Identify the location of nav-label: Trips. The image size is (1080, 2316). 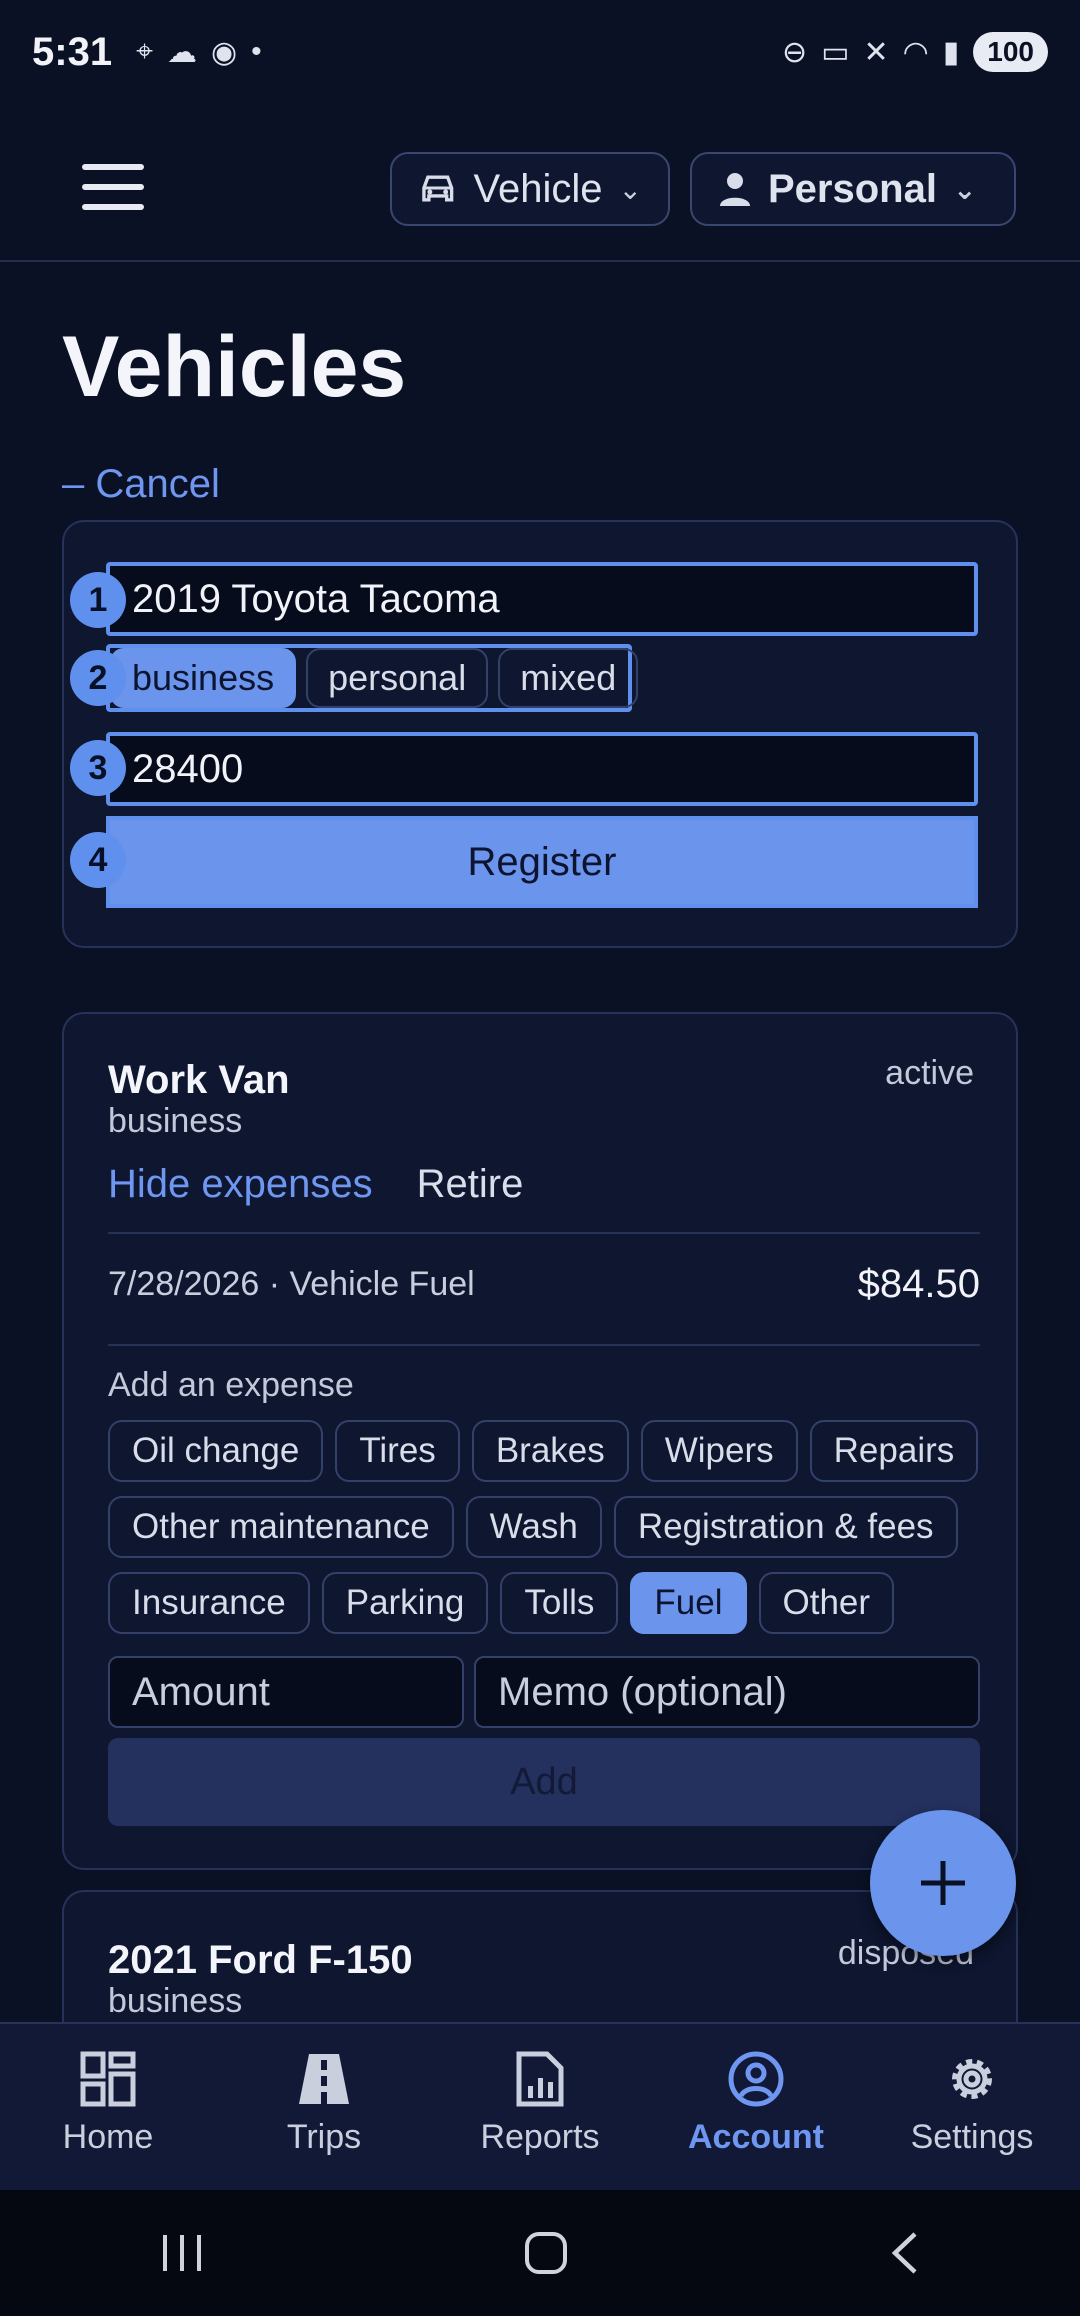
(324, 2137).